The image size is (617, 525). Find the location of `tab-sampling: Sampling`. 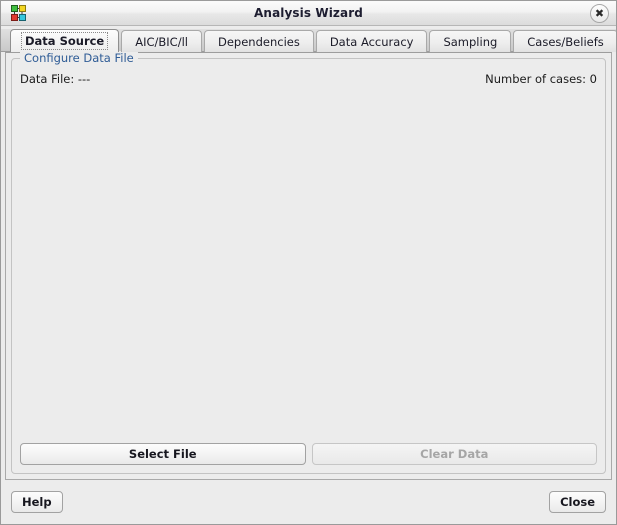

tab-sampling: Sampling is located at coordinates (470, 41).